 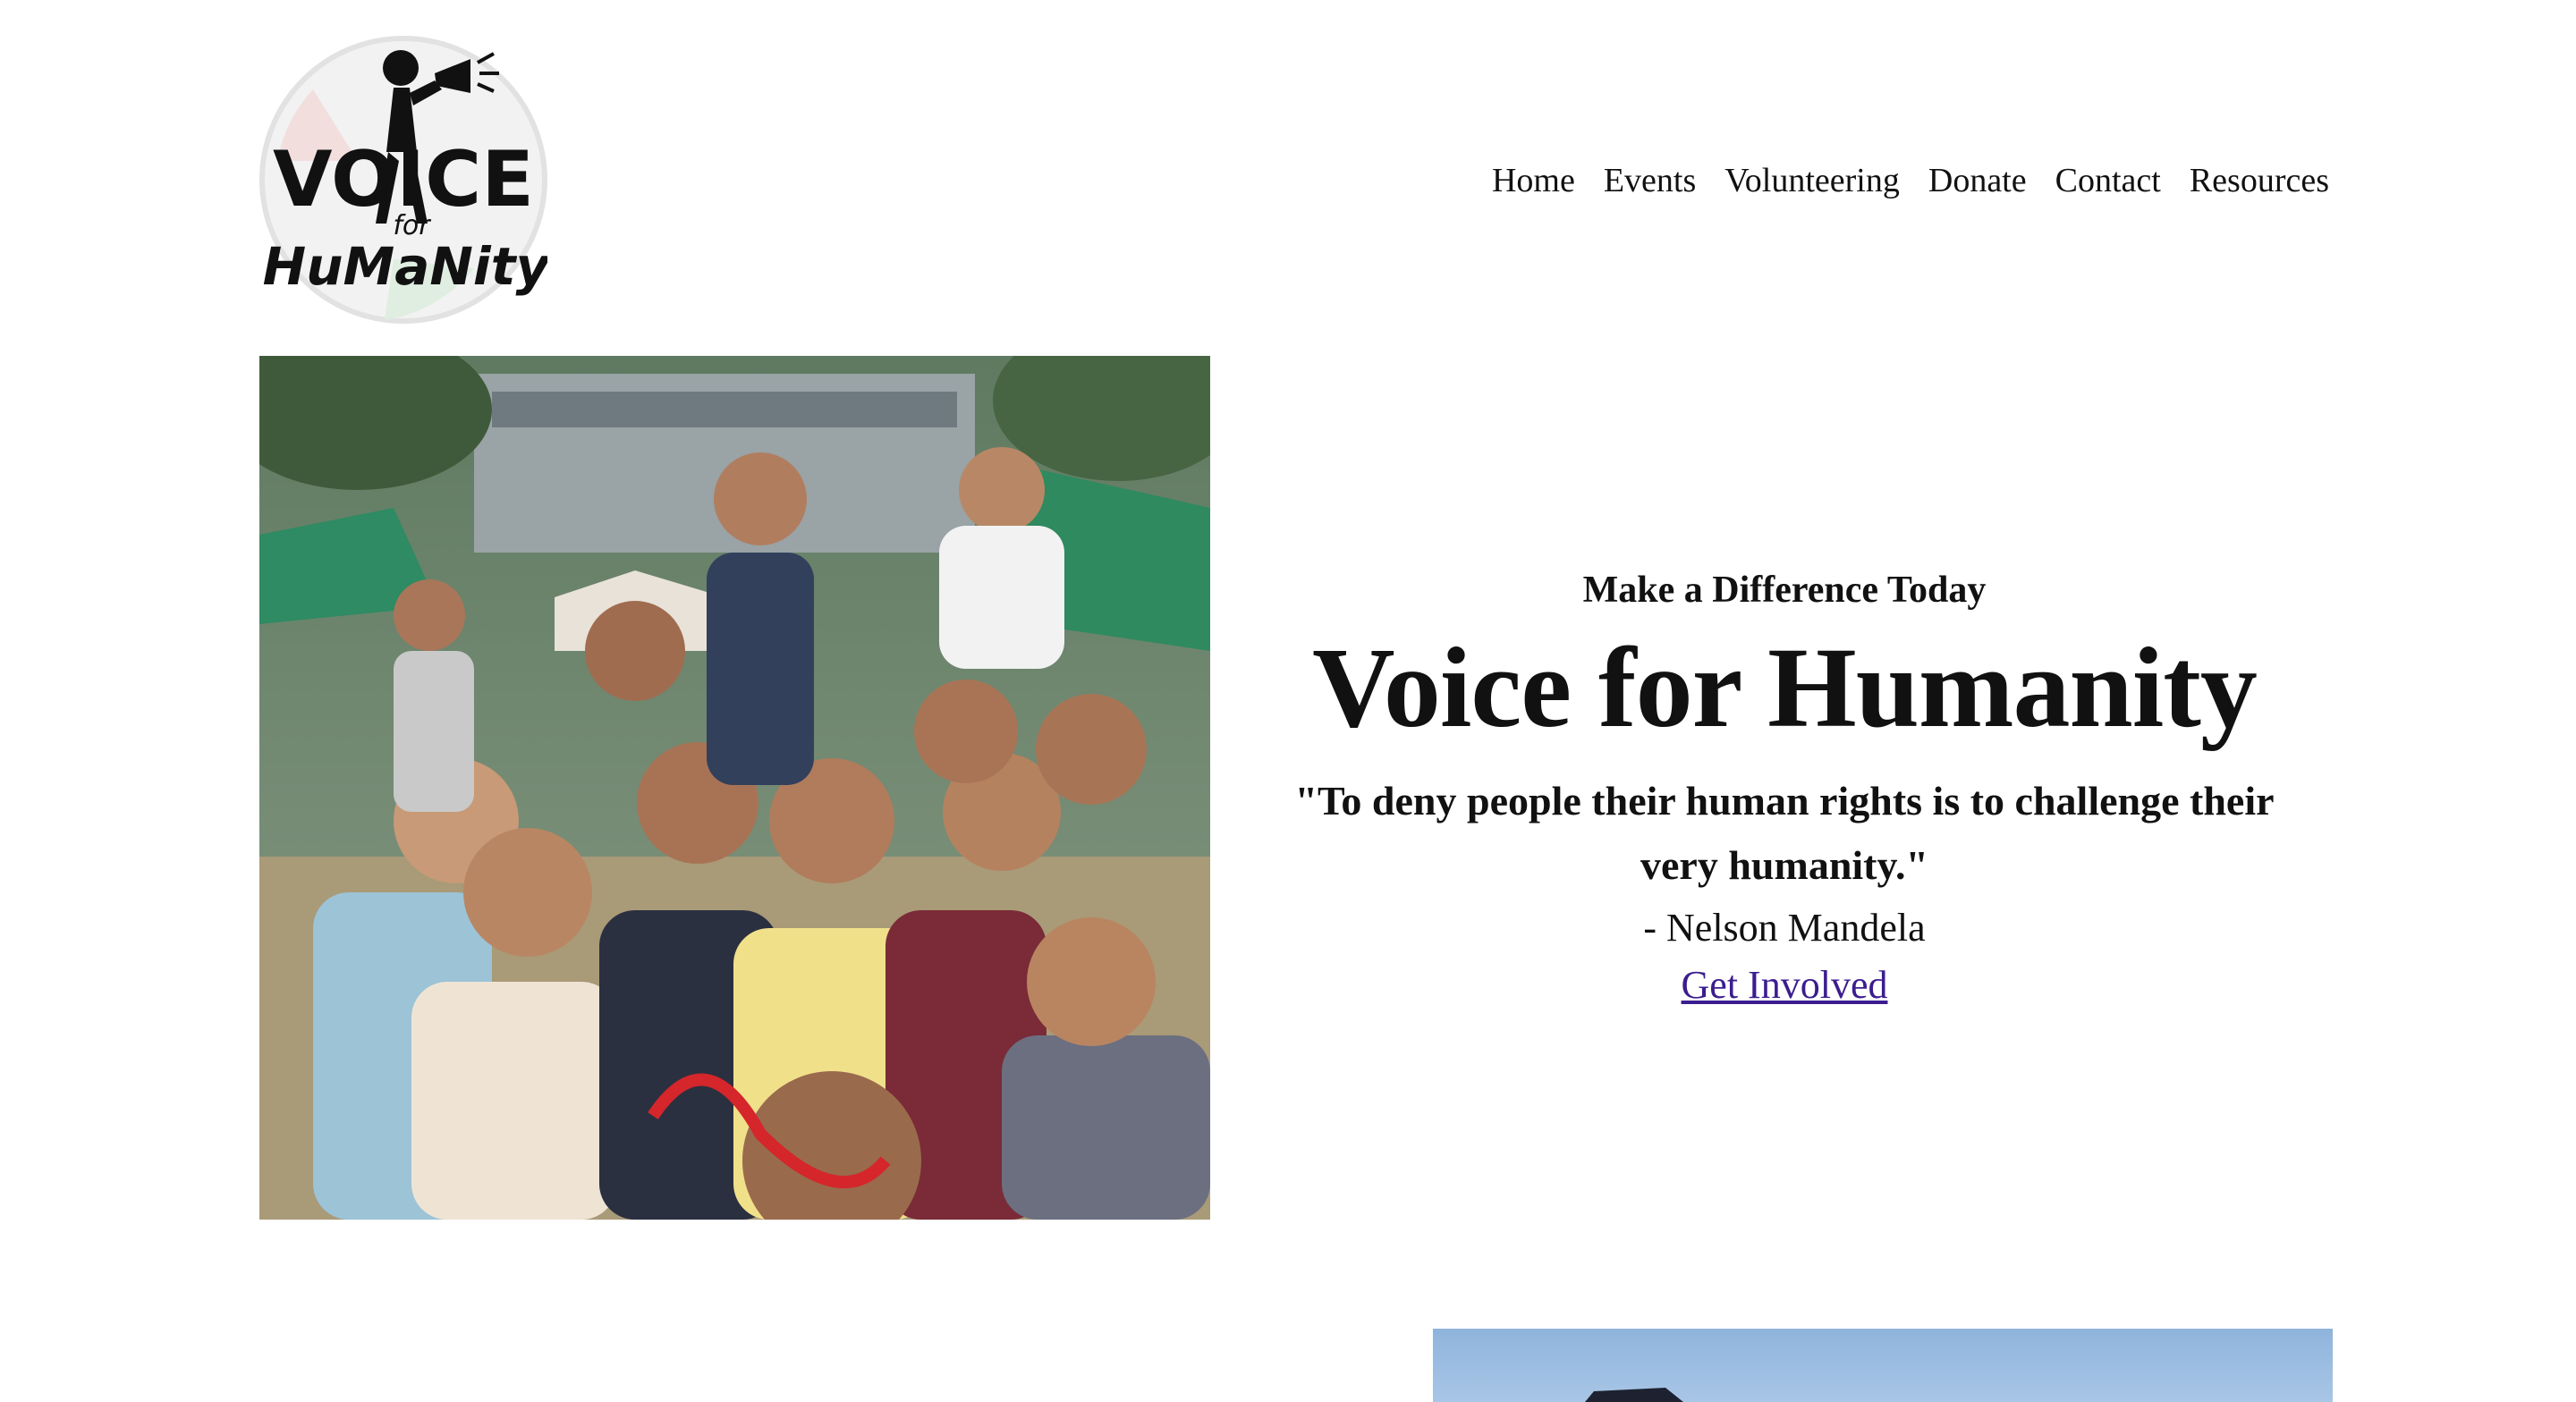 What do you see at coordinates (1634, 1395) in the screenshot?
I see `sky-image` at bounding box center [1634, 1395].